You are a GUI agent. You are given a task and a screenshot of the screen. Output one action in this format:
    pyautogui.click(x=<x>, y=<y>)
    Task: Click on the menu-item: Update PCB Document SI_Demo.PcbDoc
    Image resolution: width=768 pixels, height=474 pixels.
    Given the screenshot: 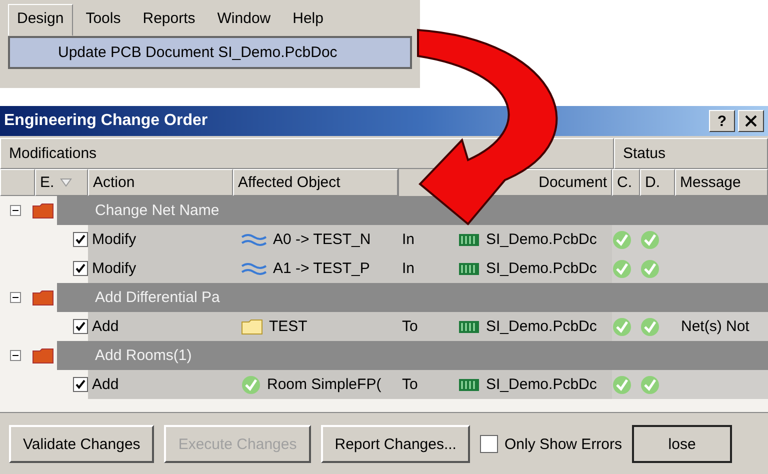 What is the action you would take?
    pyautogui.click(x=210, y=52)
    